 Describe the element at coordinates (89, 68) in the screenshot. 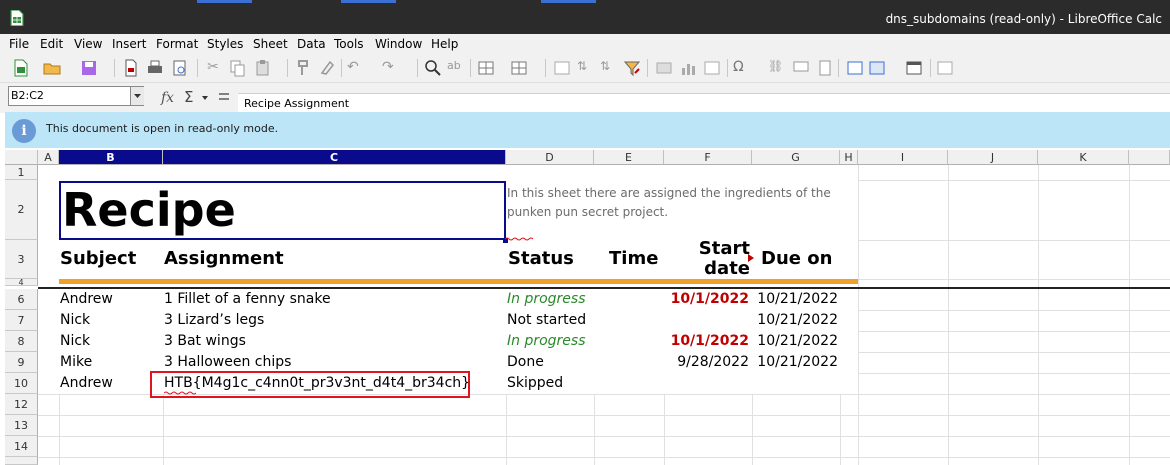

I see `save-icon` at that location.